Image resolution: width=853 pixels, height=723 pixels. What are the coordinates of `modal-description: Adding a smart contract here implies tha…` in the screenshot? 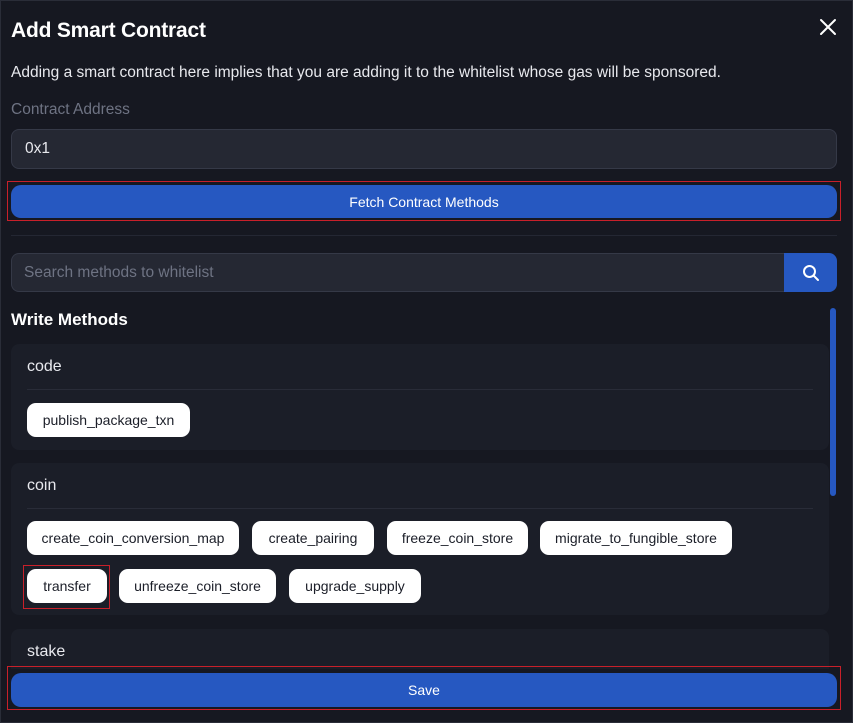 It's located at (366, 72).